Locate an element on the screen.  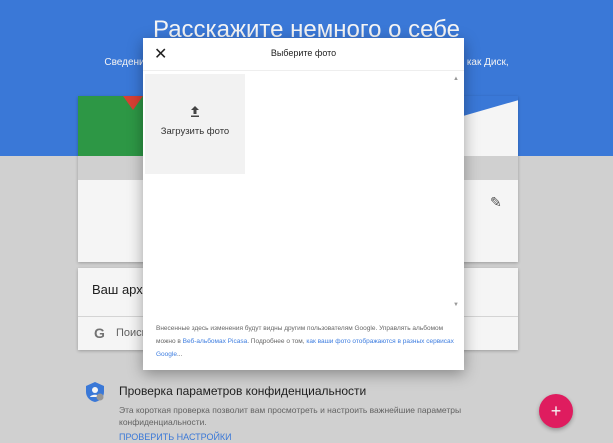
dialog-header: ✕ Выберите фото is located at coordinates (303, 54).